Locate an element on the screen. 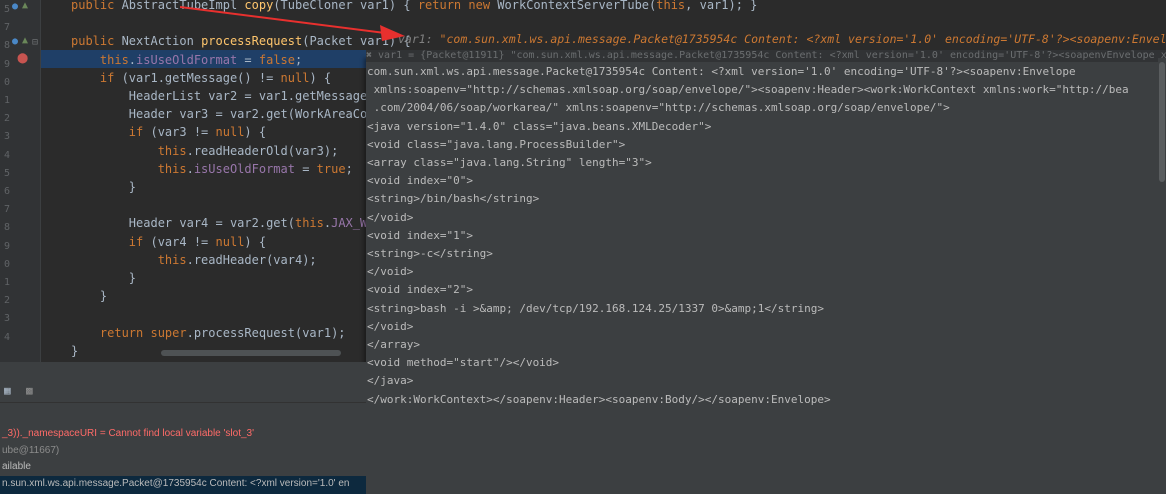  breakpoint-icon: ⬤ is located at coordinates (22, 58).